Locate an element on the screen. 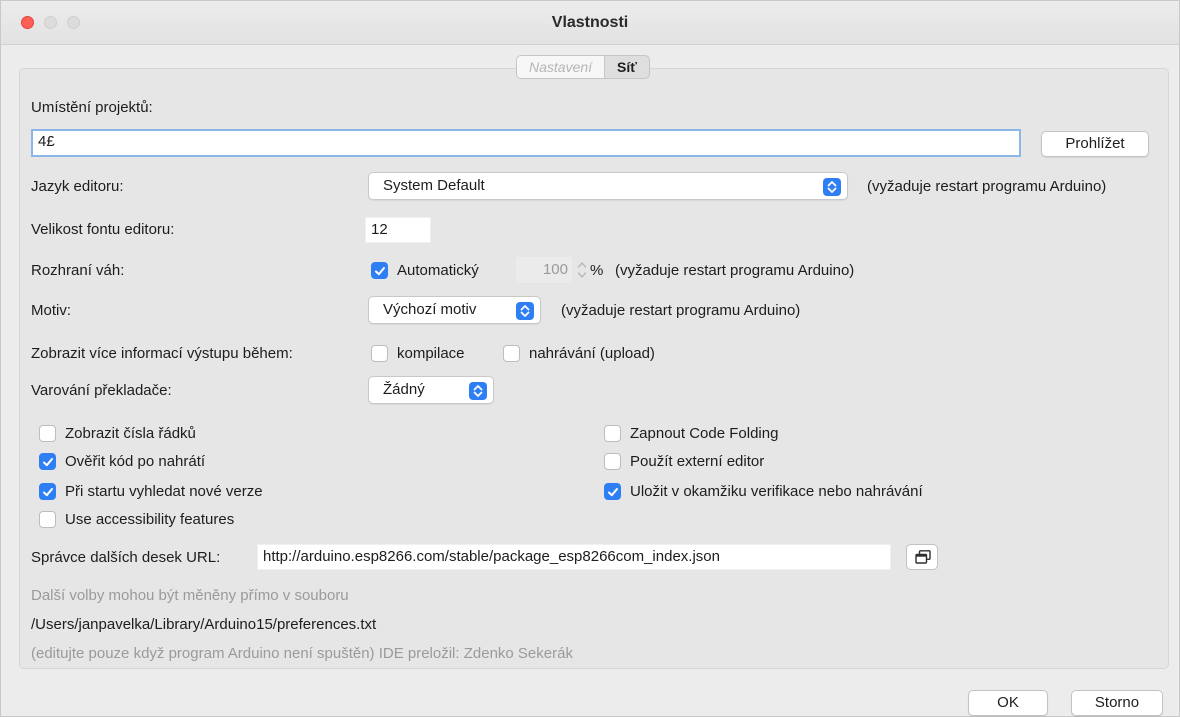  verbose-compile-label: kompilace is located at coordinates (431, 353).